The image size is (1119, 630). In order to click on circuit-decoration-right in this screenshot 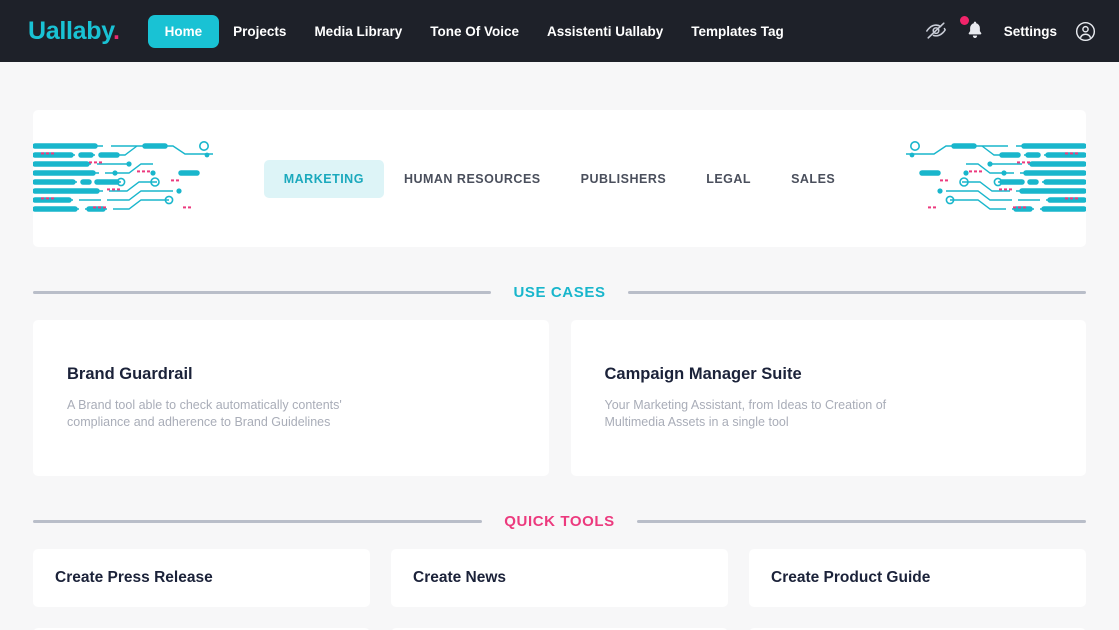, I will do `click(996, 176)`.